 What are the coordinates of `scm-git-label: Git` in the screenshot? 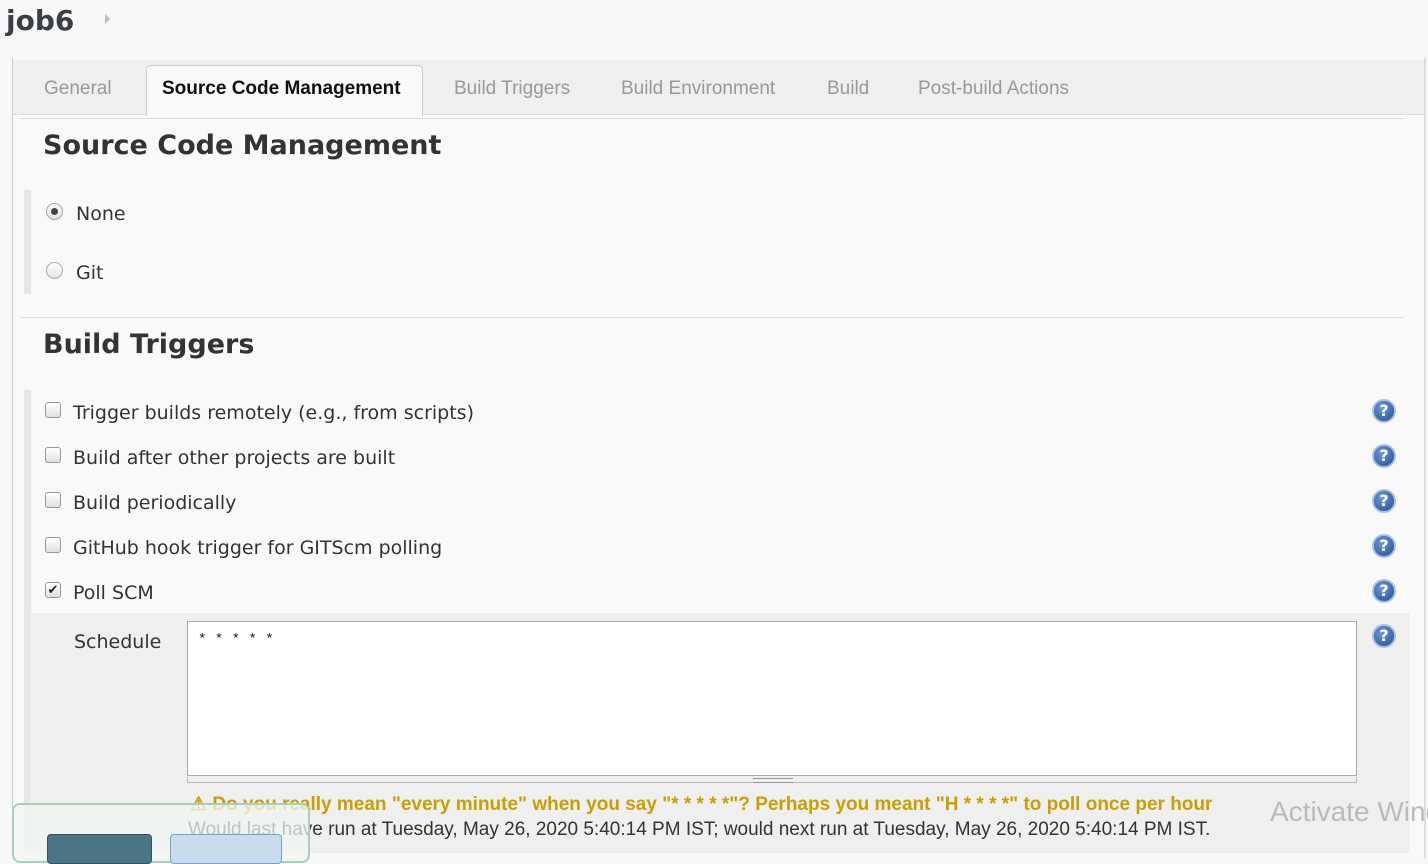 It's located at (89, 273).